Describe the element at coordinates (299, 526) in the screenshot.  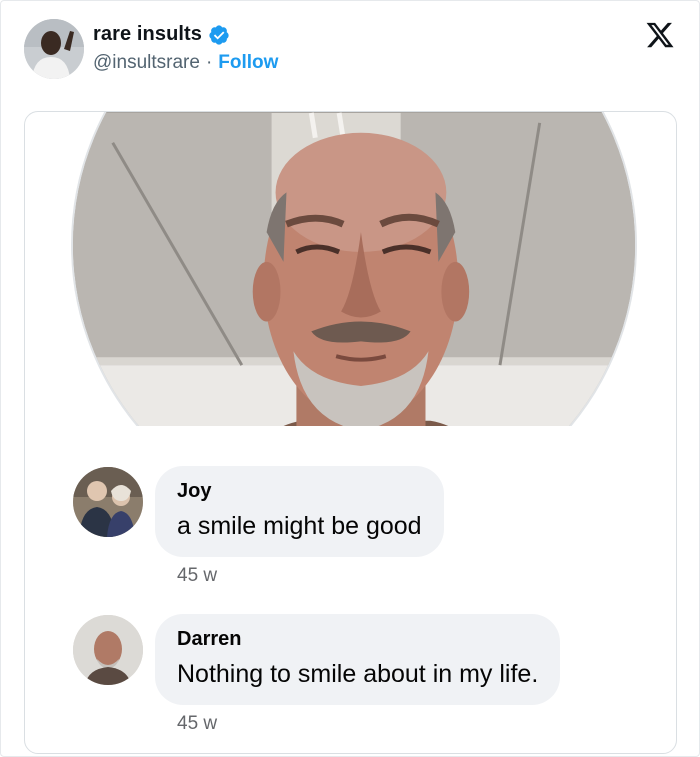
I see `comment-text: a smile might be good` at that location.